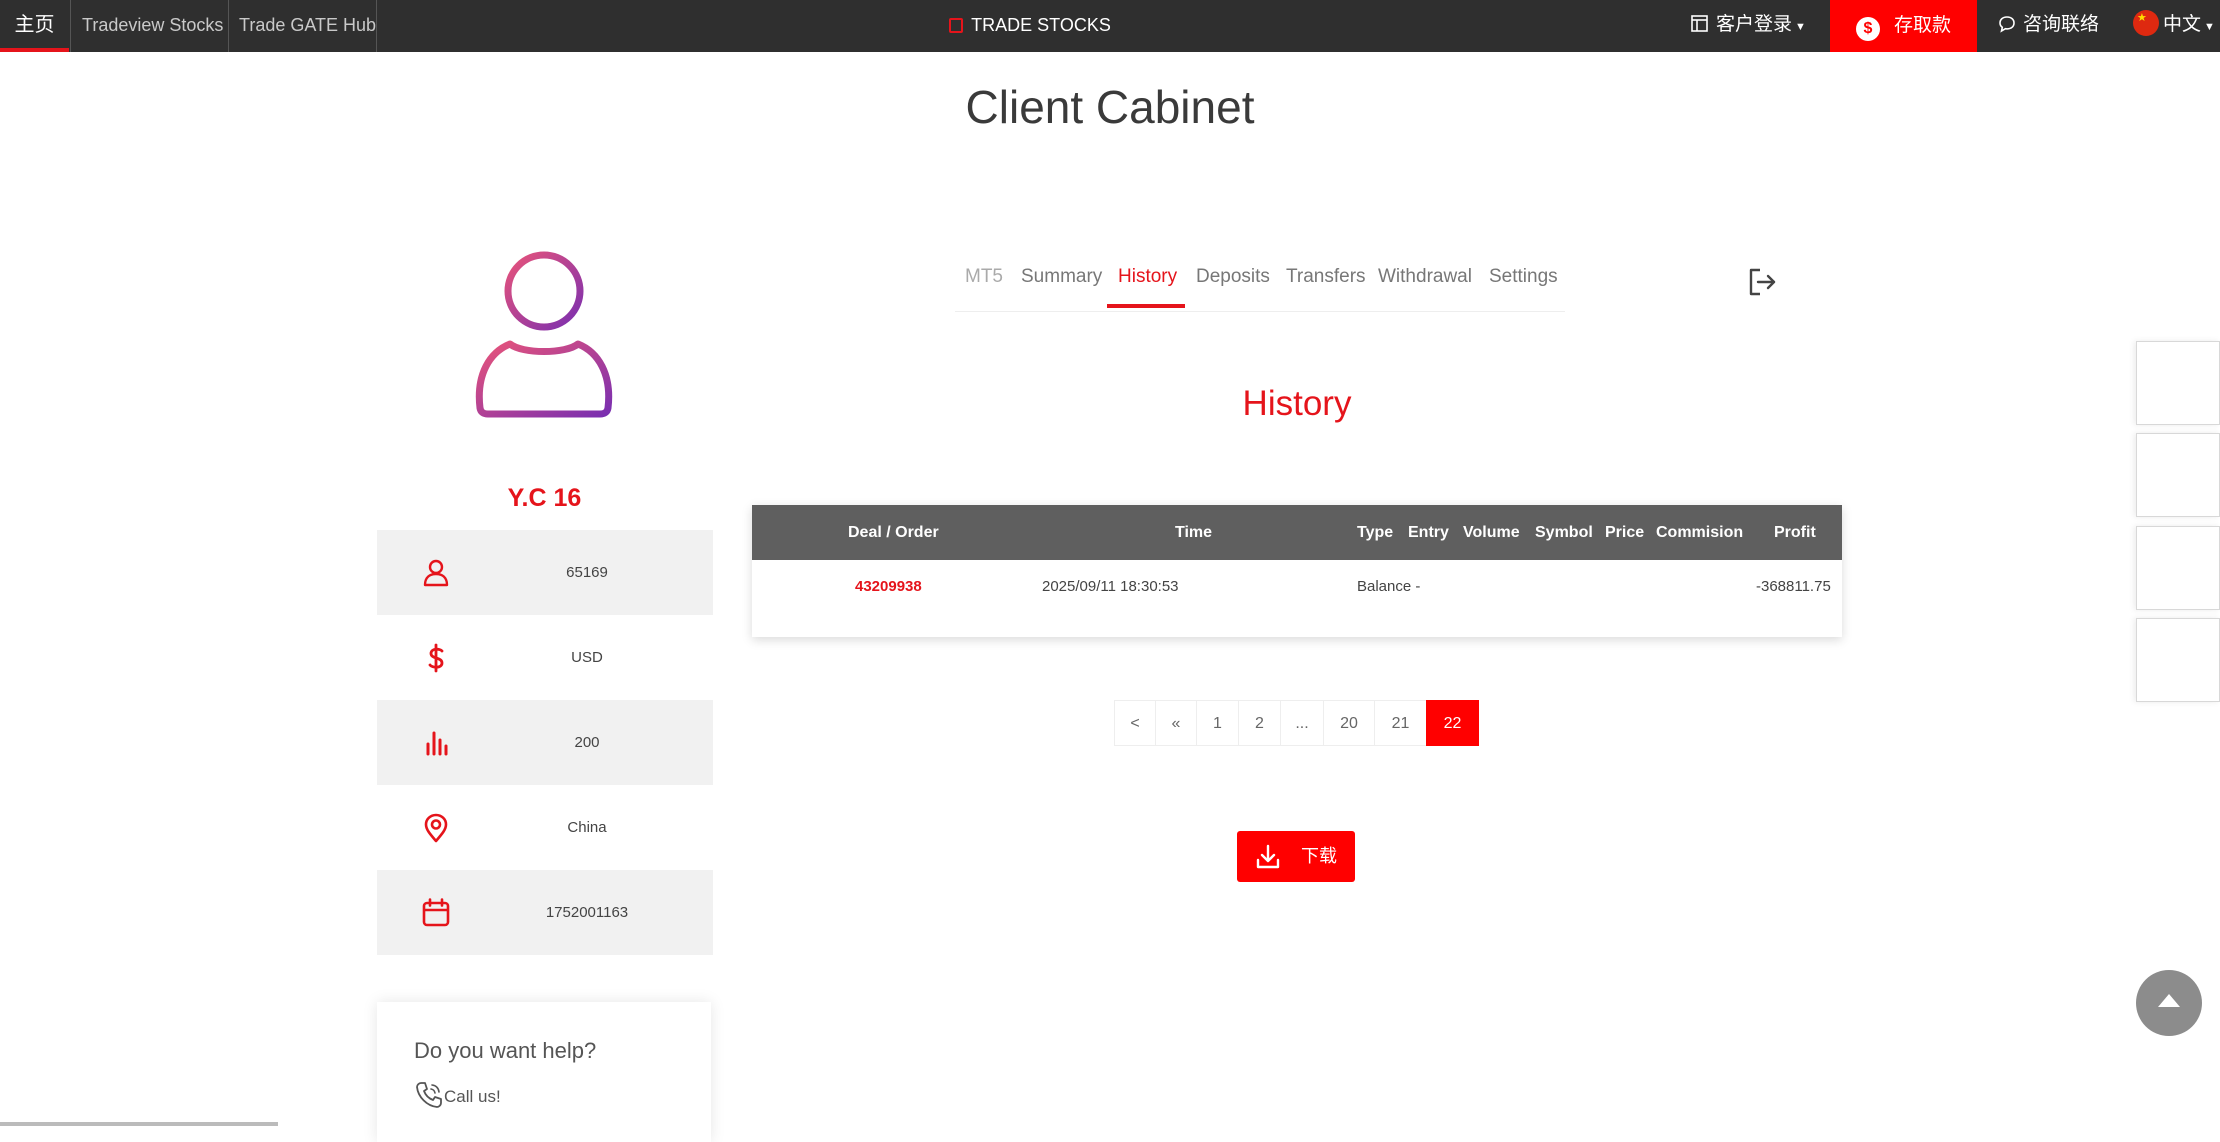  I want to click on header-time: Time, so click(1194, 532).